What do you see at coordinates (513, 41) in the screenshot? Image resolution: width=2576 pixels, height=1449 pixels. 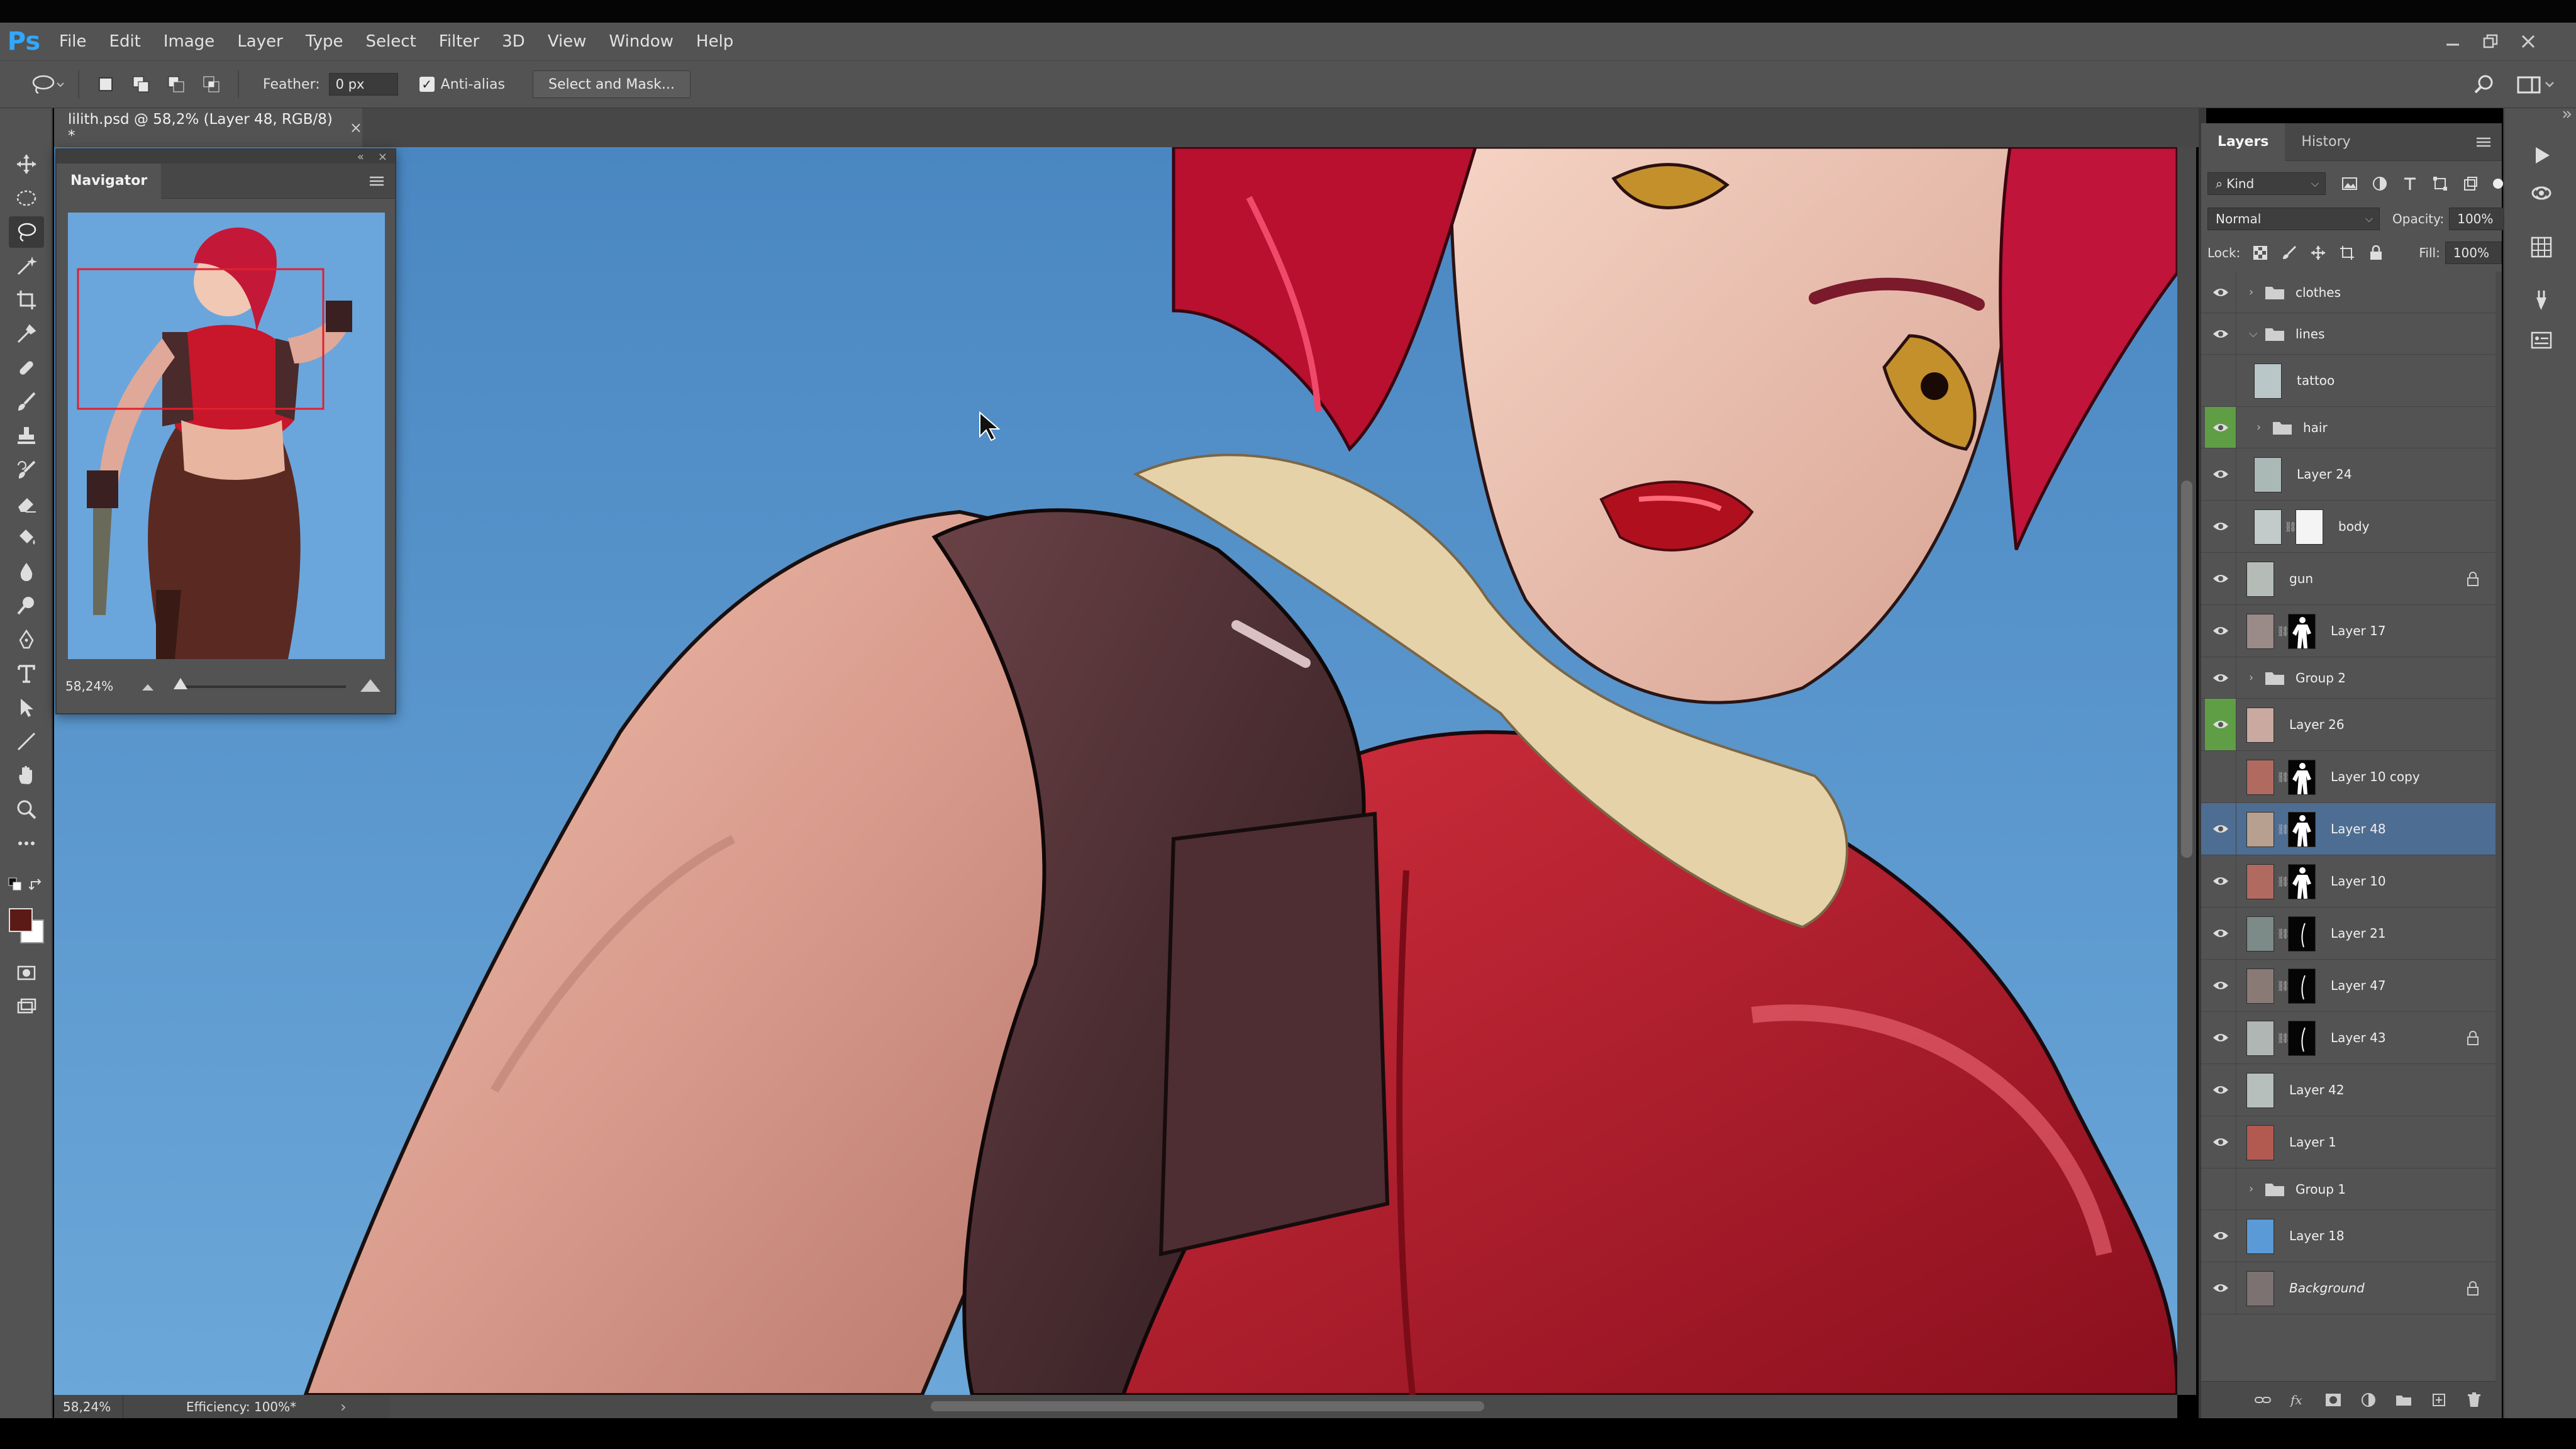 I see `menu-3d: 3D` at bounding box center [513, 41].